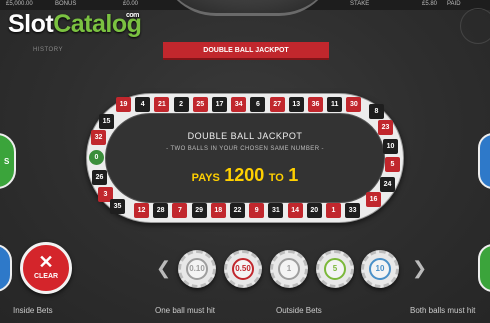 The height and width of the screenshot is (323, 490). Describe the element at coordinates (376, 111) in the screenshot. I see `roulette-number-8: 8` at that location.